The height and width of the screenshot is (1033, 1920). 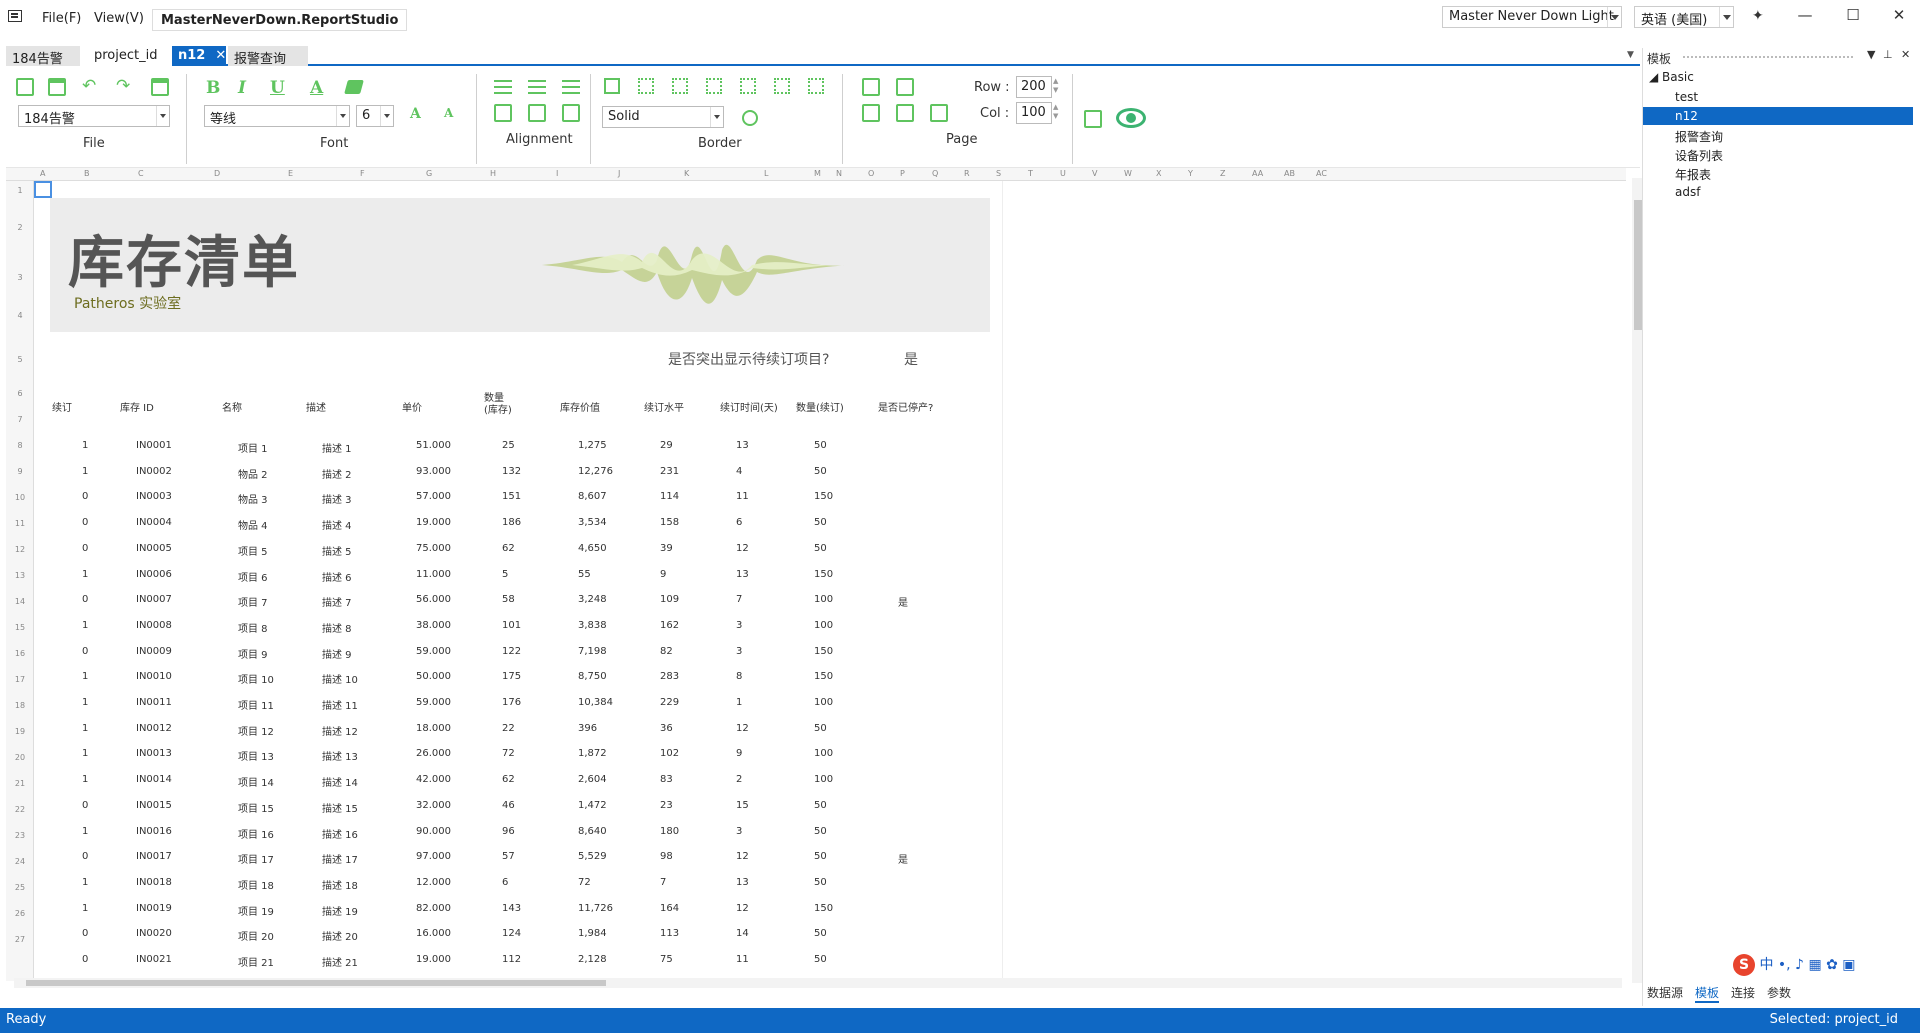 I want to click on table-cell: 82, so click(x=666, y=651).